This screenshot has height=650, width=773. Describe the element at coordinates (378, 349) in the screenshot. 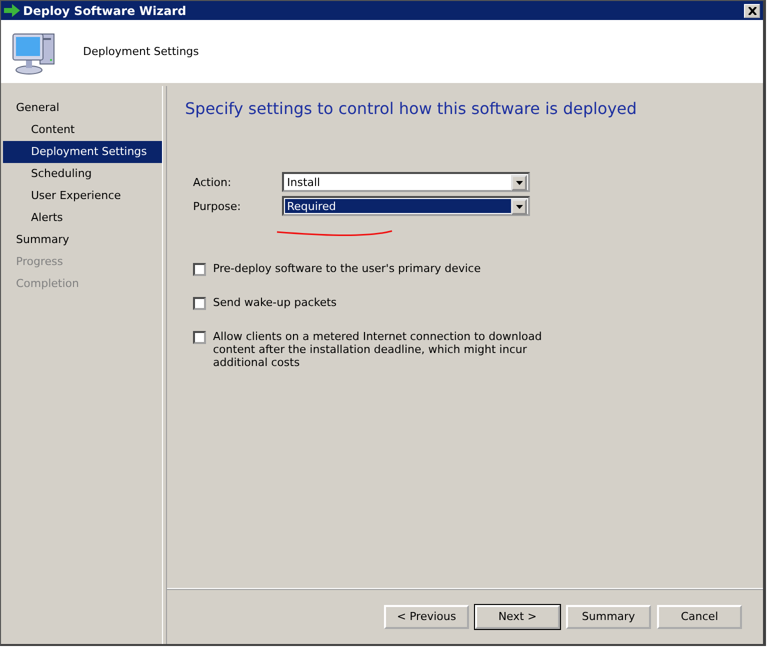

I see `checkbox-label: Allow clients on a metered Internet connection to download content after the installation deadline, which might incur additional costs` at that location.